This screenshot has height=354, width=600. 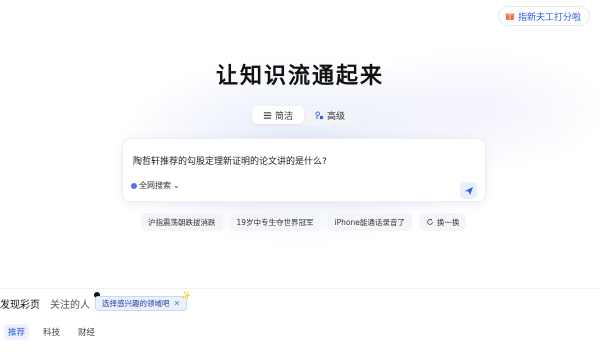 I want to click on tooltip-text: 选择感兴趣的领域吧, so click(x=136, y=303).